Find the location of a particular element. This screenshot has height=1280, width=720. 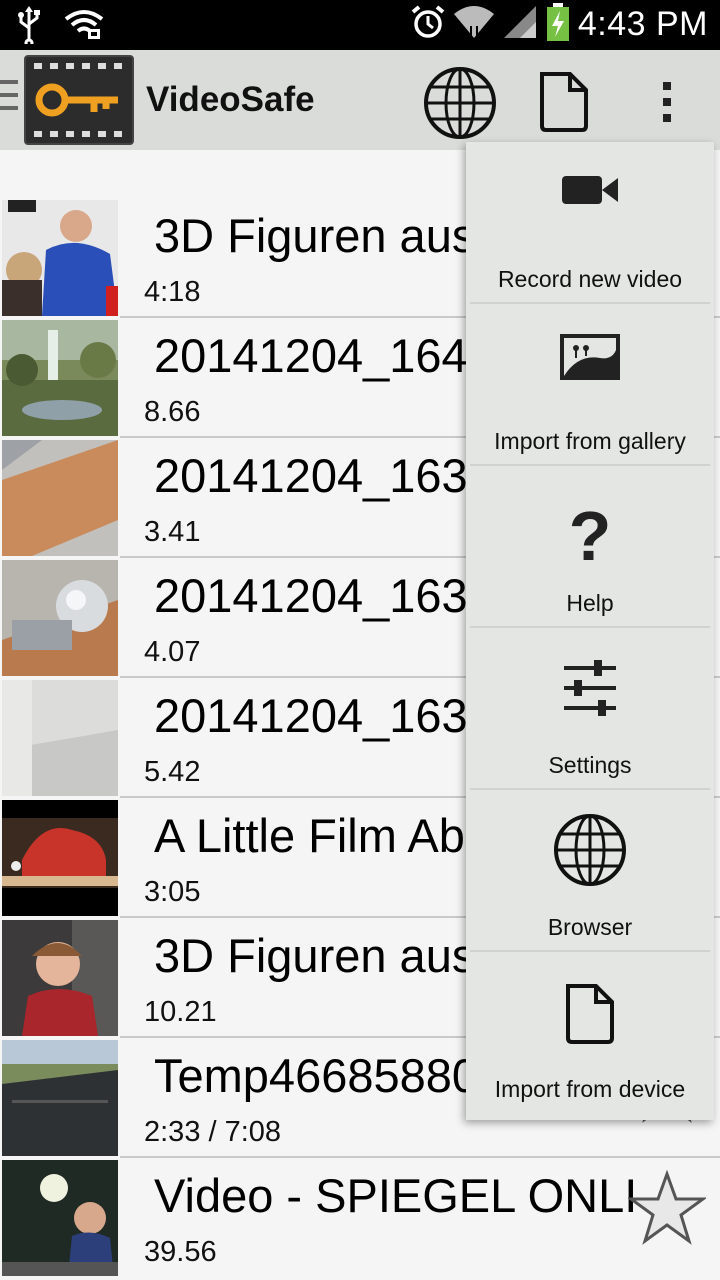

video-duration: 2:33 / 7:08 is located at coordinates (213, 1132).